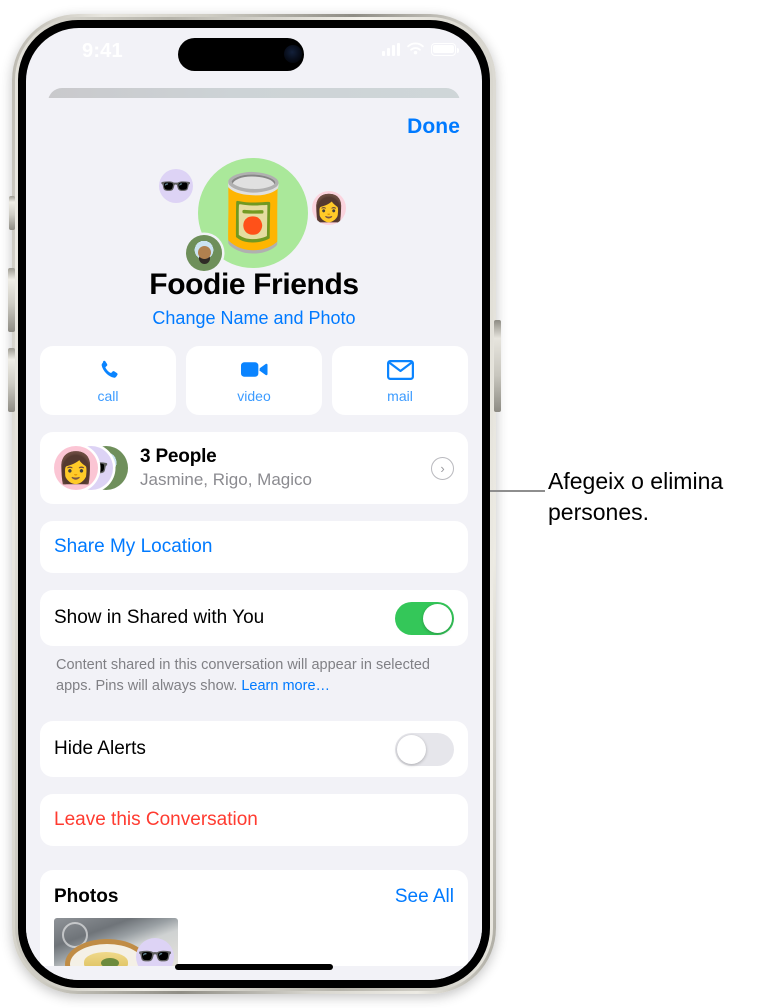 Image resolution: width=758 pixels, height=1008 pixels. Describe the element at coordinates (86, 897) in the screenshot. I see `photos-title: Photos` at that location.